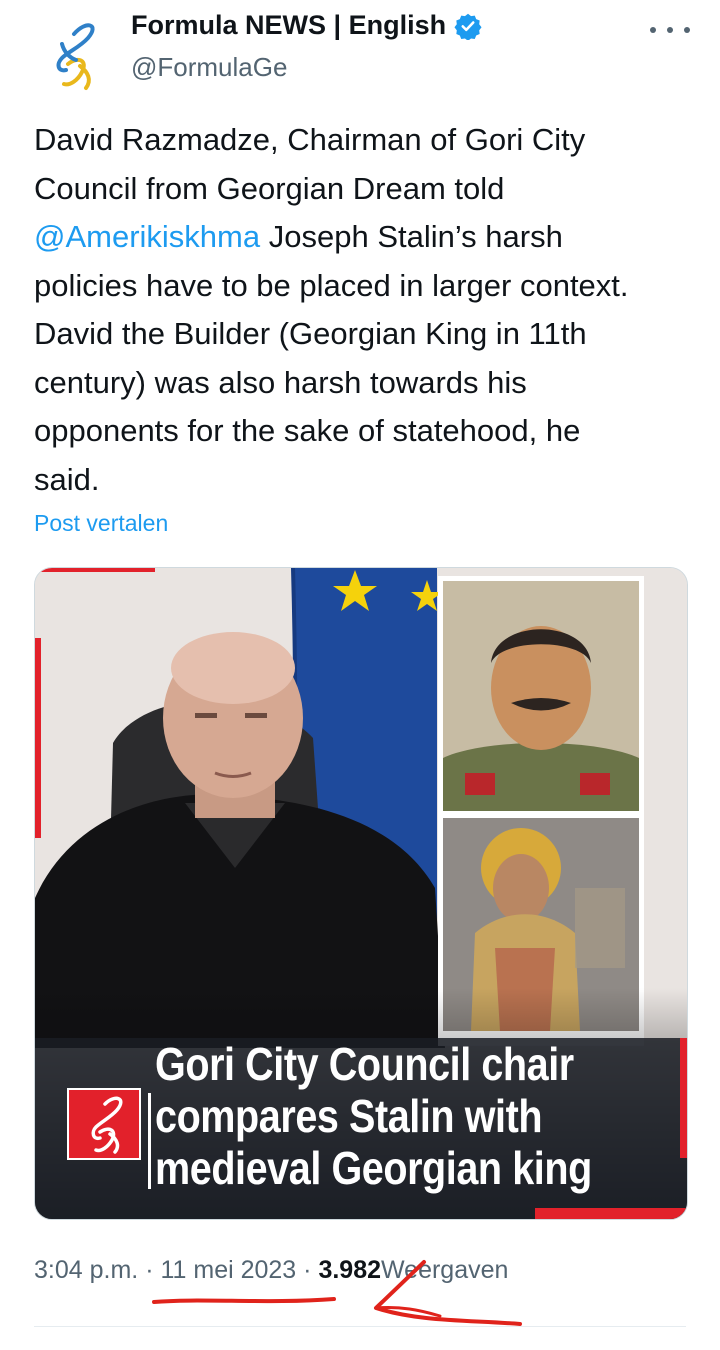 This screenshot has width=720, height=1350. I want to click on verified-badge-icon, so click(468, 26).